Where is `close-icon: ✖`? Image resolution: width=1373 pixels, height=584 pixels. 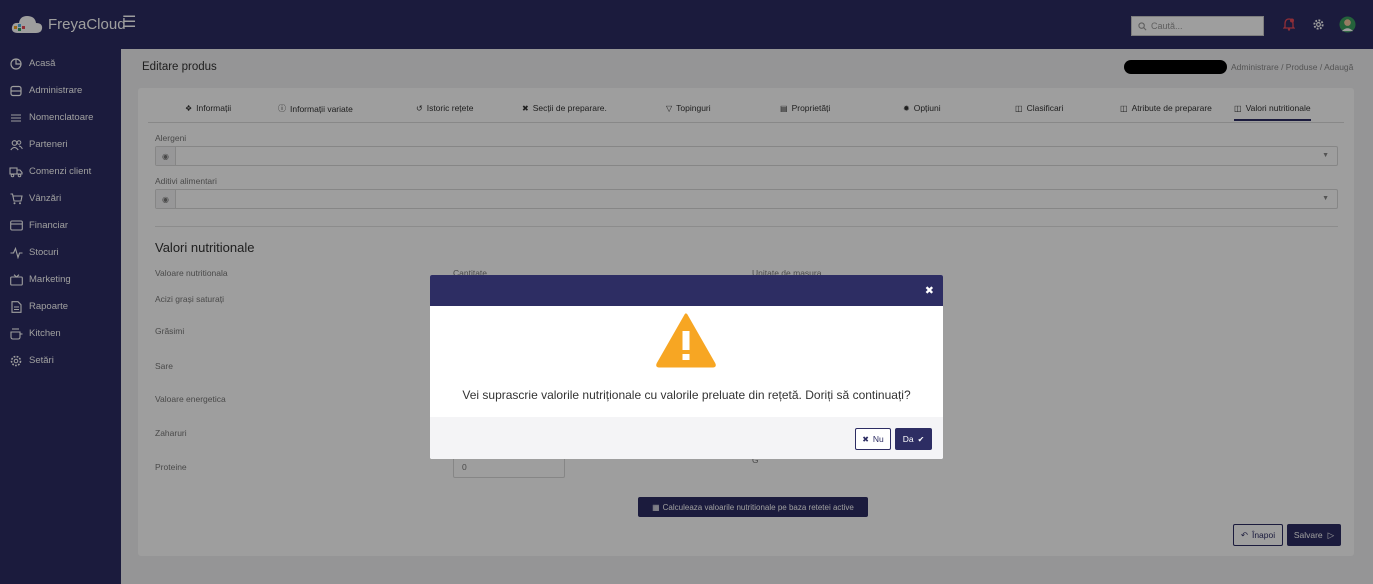 close-icon: ✖ is located at coordinates (929, 290).